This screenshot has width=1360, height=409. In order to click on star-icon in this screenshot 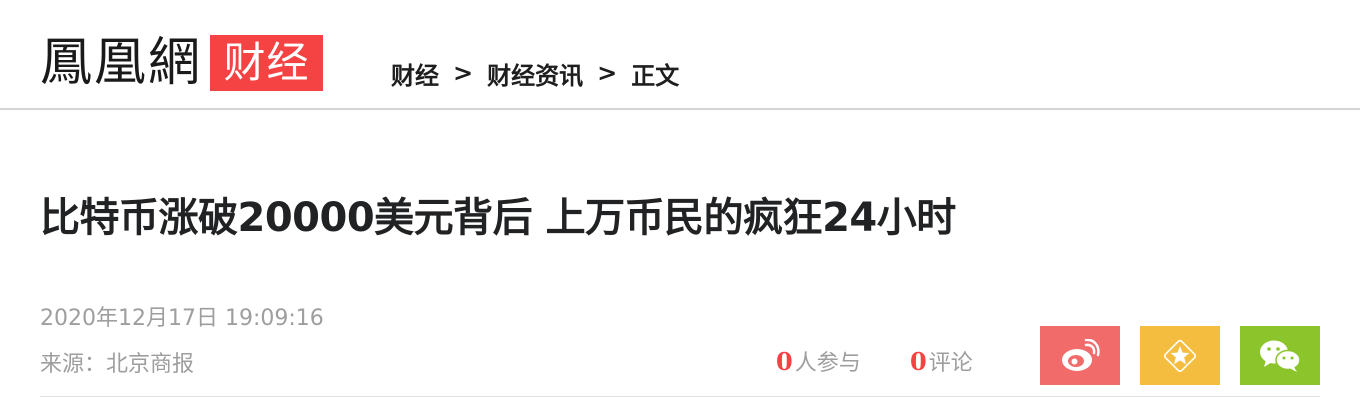, I will do `click(1180, 355)`.